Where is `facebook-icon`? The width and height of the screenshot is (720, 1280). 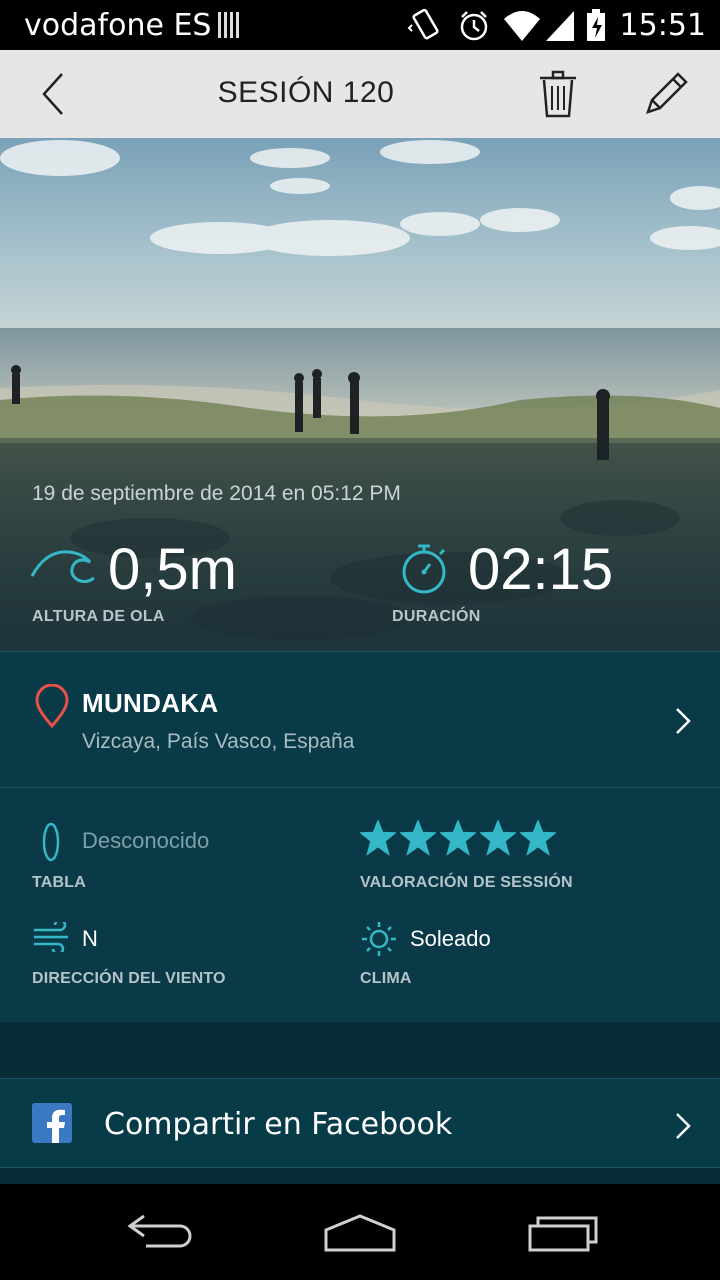 facebook-icon is located at coordinates (52, 1123).